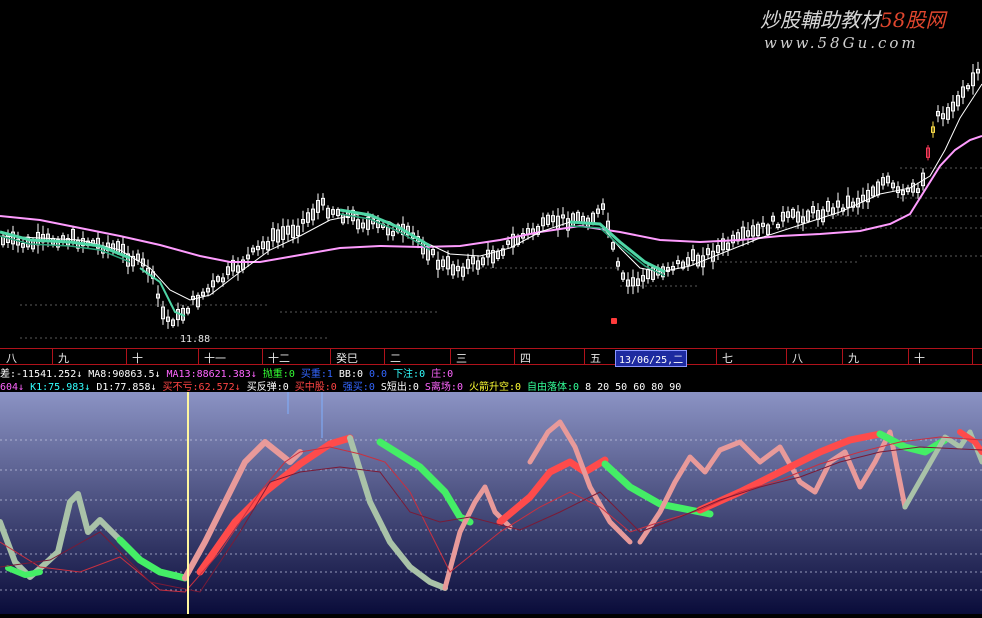 This screenshot has width=982, height=618. What do you see at coordinates (315, 387) in the screenshot?
I see `readout-item: 买中股:0` at bounding box center [315, 387].